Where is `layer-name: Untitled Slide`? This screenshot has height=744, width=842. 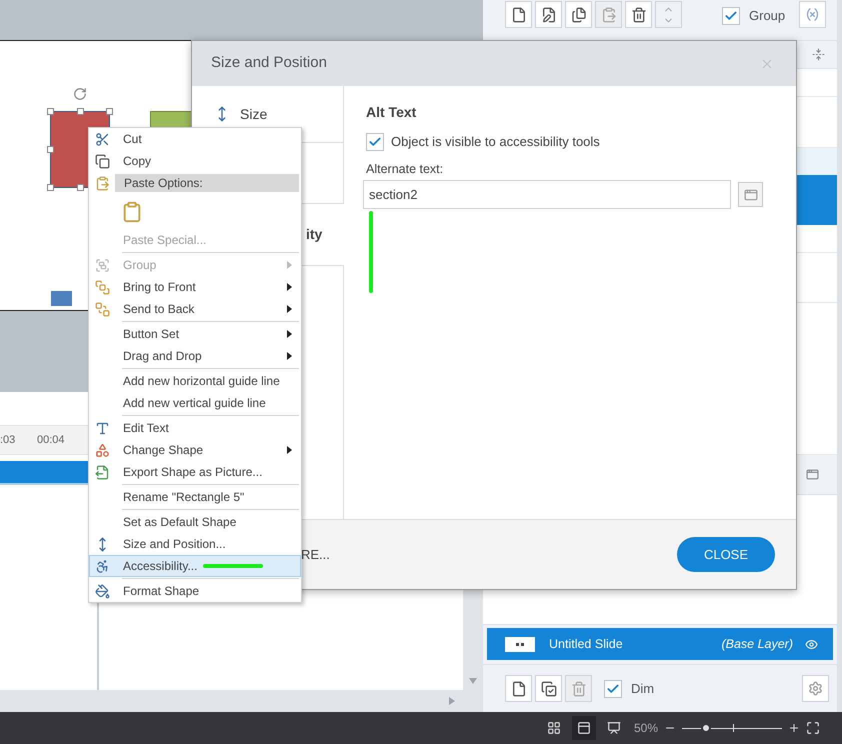 layer-name: Untitled Slide is located at coordinates (586, 644).